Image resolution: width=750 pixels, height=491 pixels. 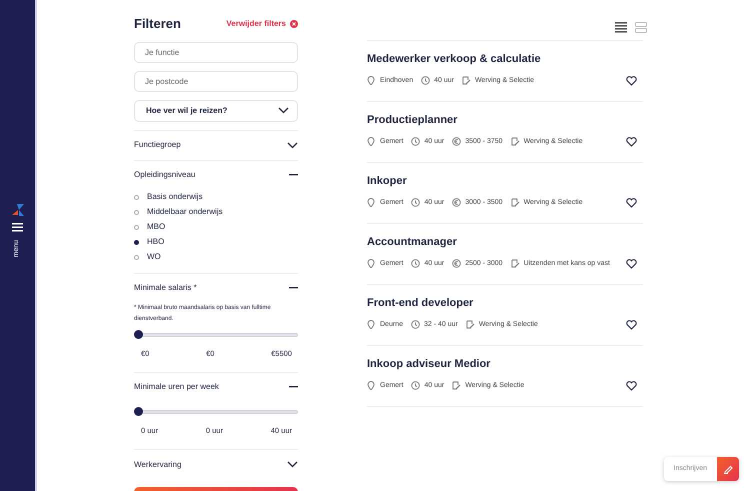 I want to click on section-header: Opleidingsniveau, so click(x=216, y=175).